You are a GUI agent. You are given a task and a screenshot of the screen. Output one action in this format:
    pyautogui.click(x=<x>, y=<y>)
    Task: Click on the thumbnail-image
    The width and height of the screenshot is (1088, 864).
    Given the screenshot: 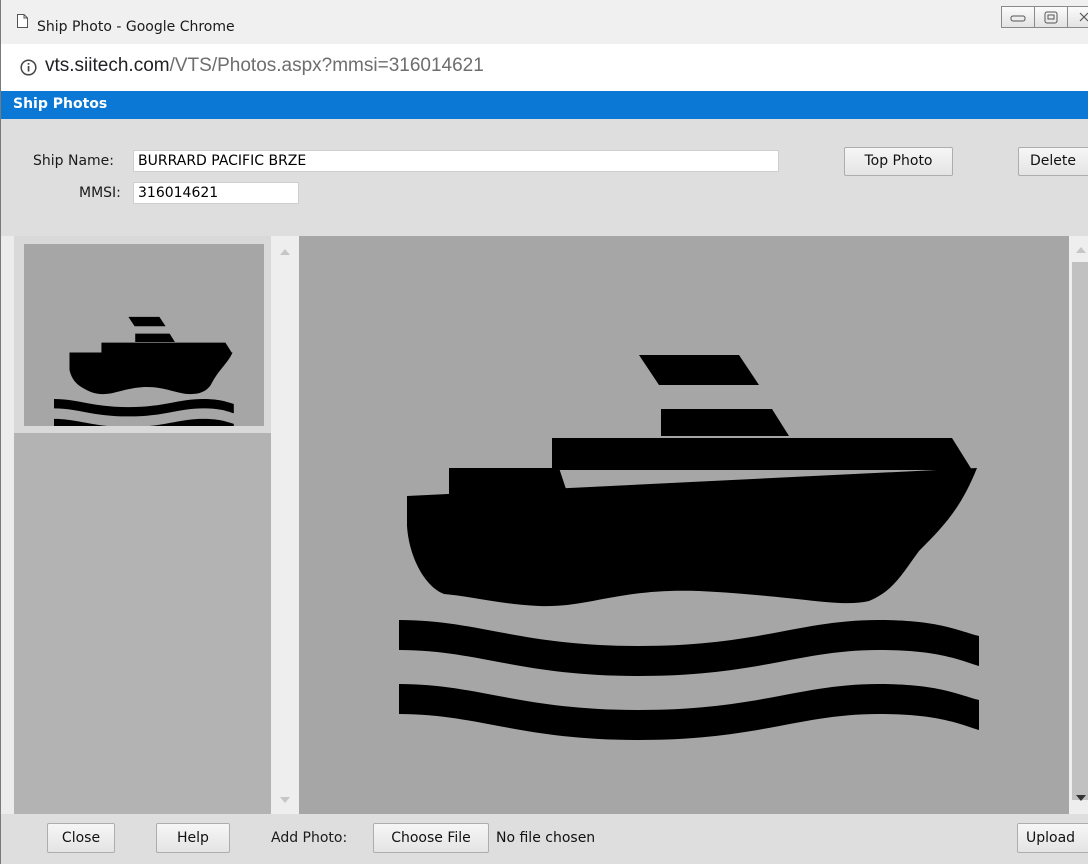 What is the action you would take?
    pyautogui.click(x=144, y=340)
    